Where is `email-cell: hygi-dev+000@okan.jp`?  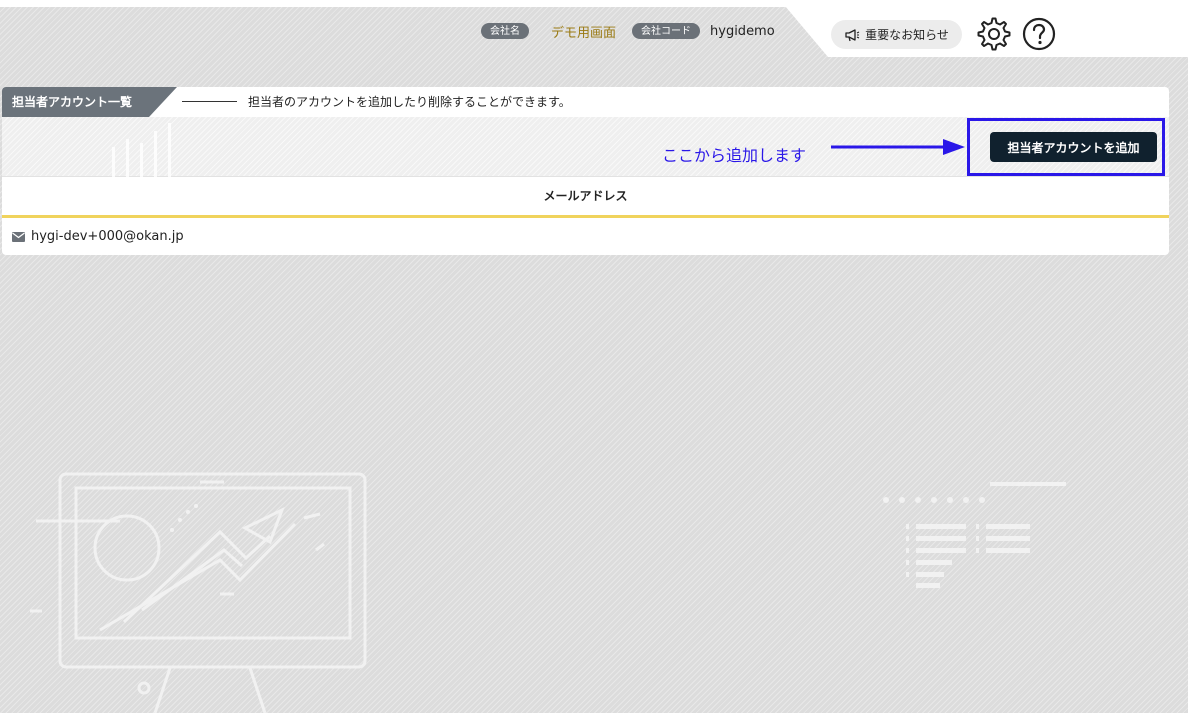
email-cell: hygi-dev+000@okan.jp is located at coordinates (107, 236).